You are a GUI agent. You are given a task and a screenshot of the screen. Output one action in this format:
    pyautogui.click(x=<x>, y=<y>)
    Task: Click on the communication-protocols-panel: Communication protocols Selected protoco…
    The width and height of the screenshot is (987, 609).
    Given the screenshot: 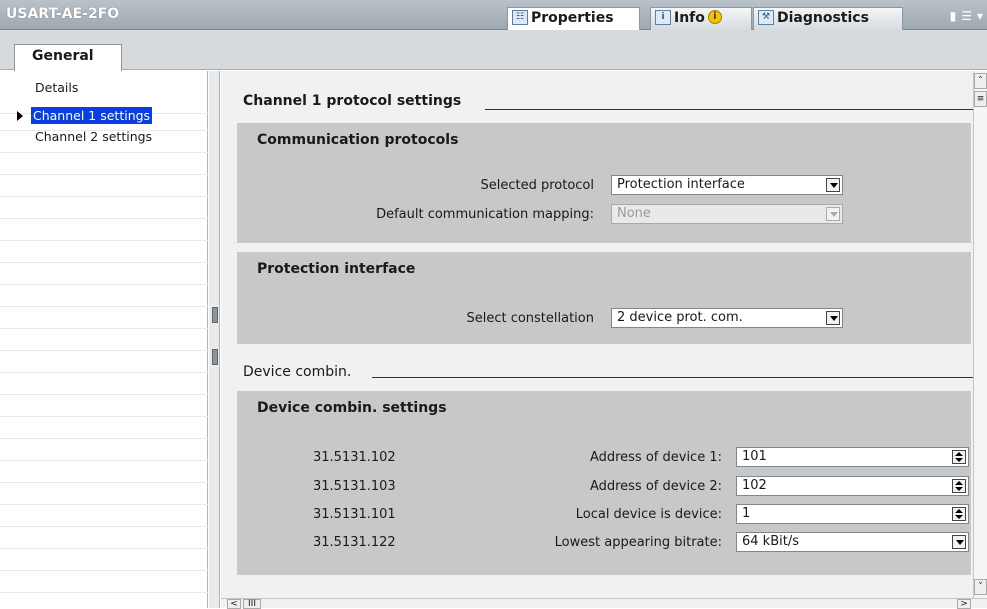 What is the action you would take?
    pyautogui.click(x=604, y=183)
    